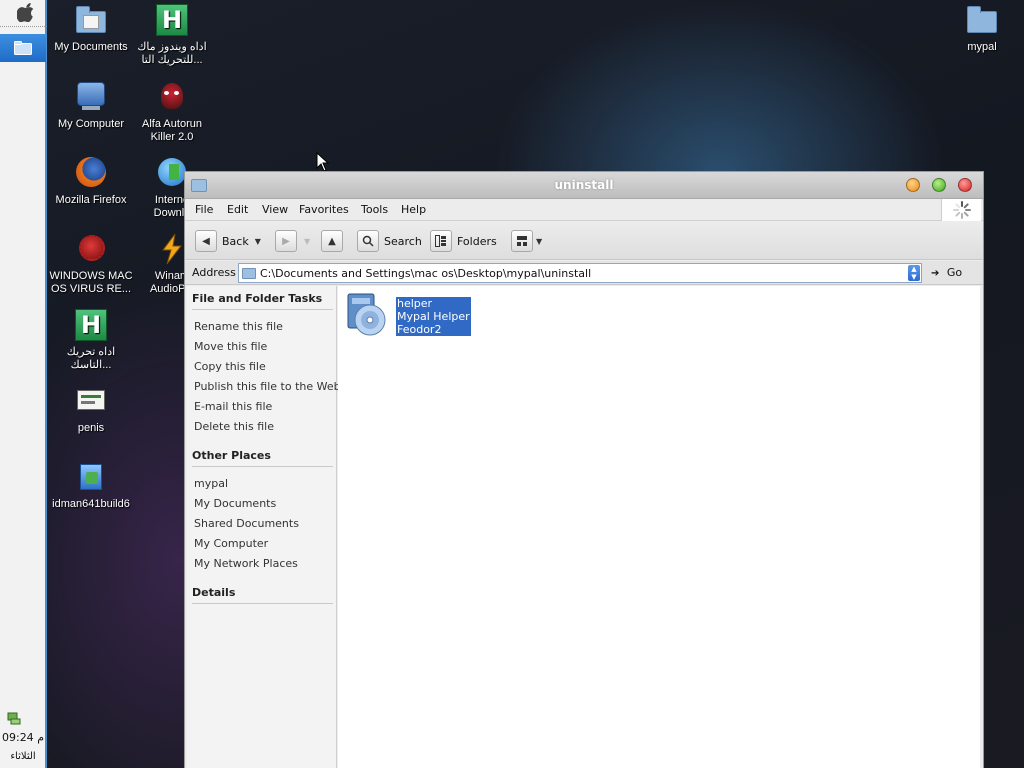 The image size is (1024, 768). I want to click on file-company: Feodor2, so click(419, 329).